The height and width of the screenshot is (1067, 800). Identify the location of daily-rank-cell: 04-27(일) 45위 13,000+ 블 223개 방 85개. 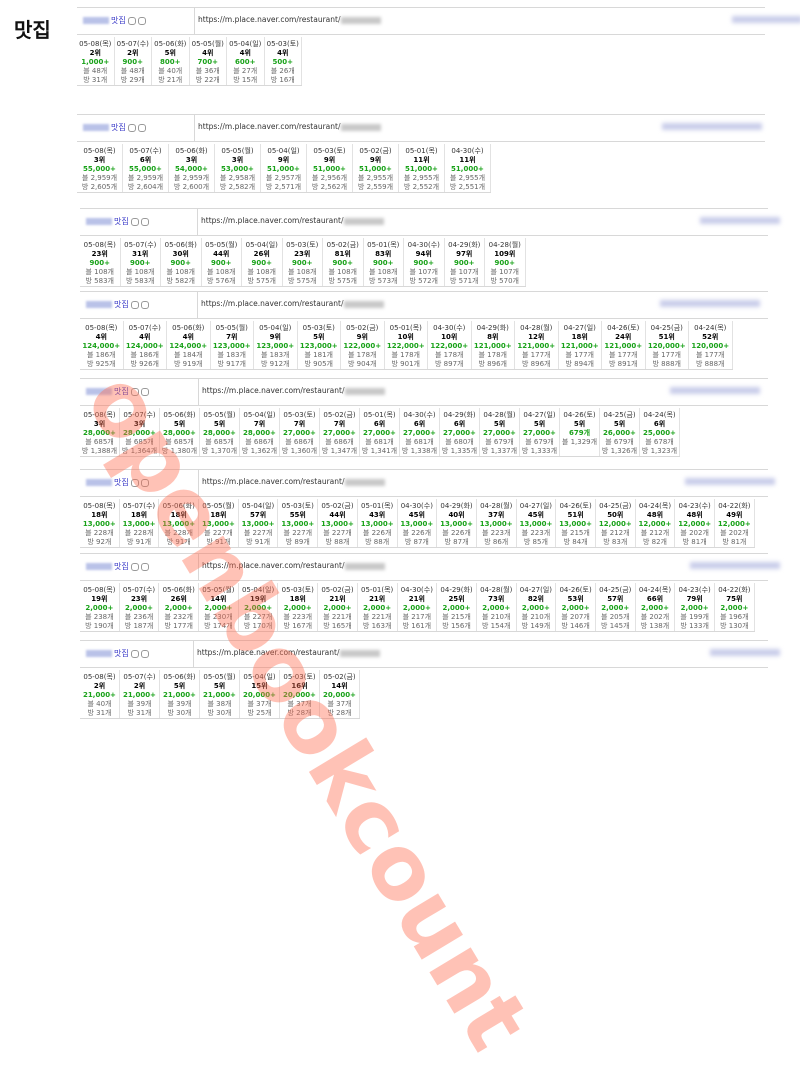
(537, 523).